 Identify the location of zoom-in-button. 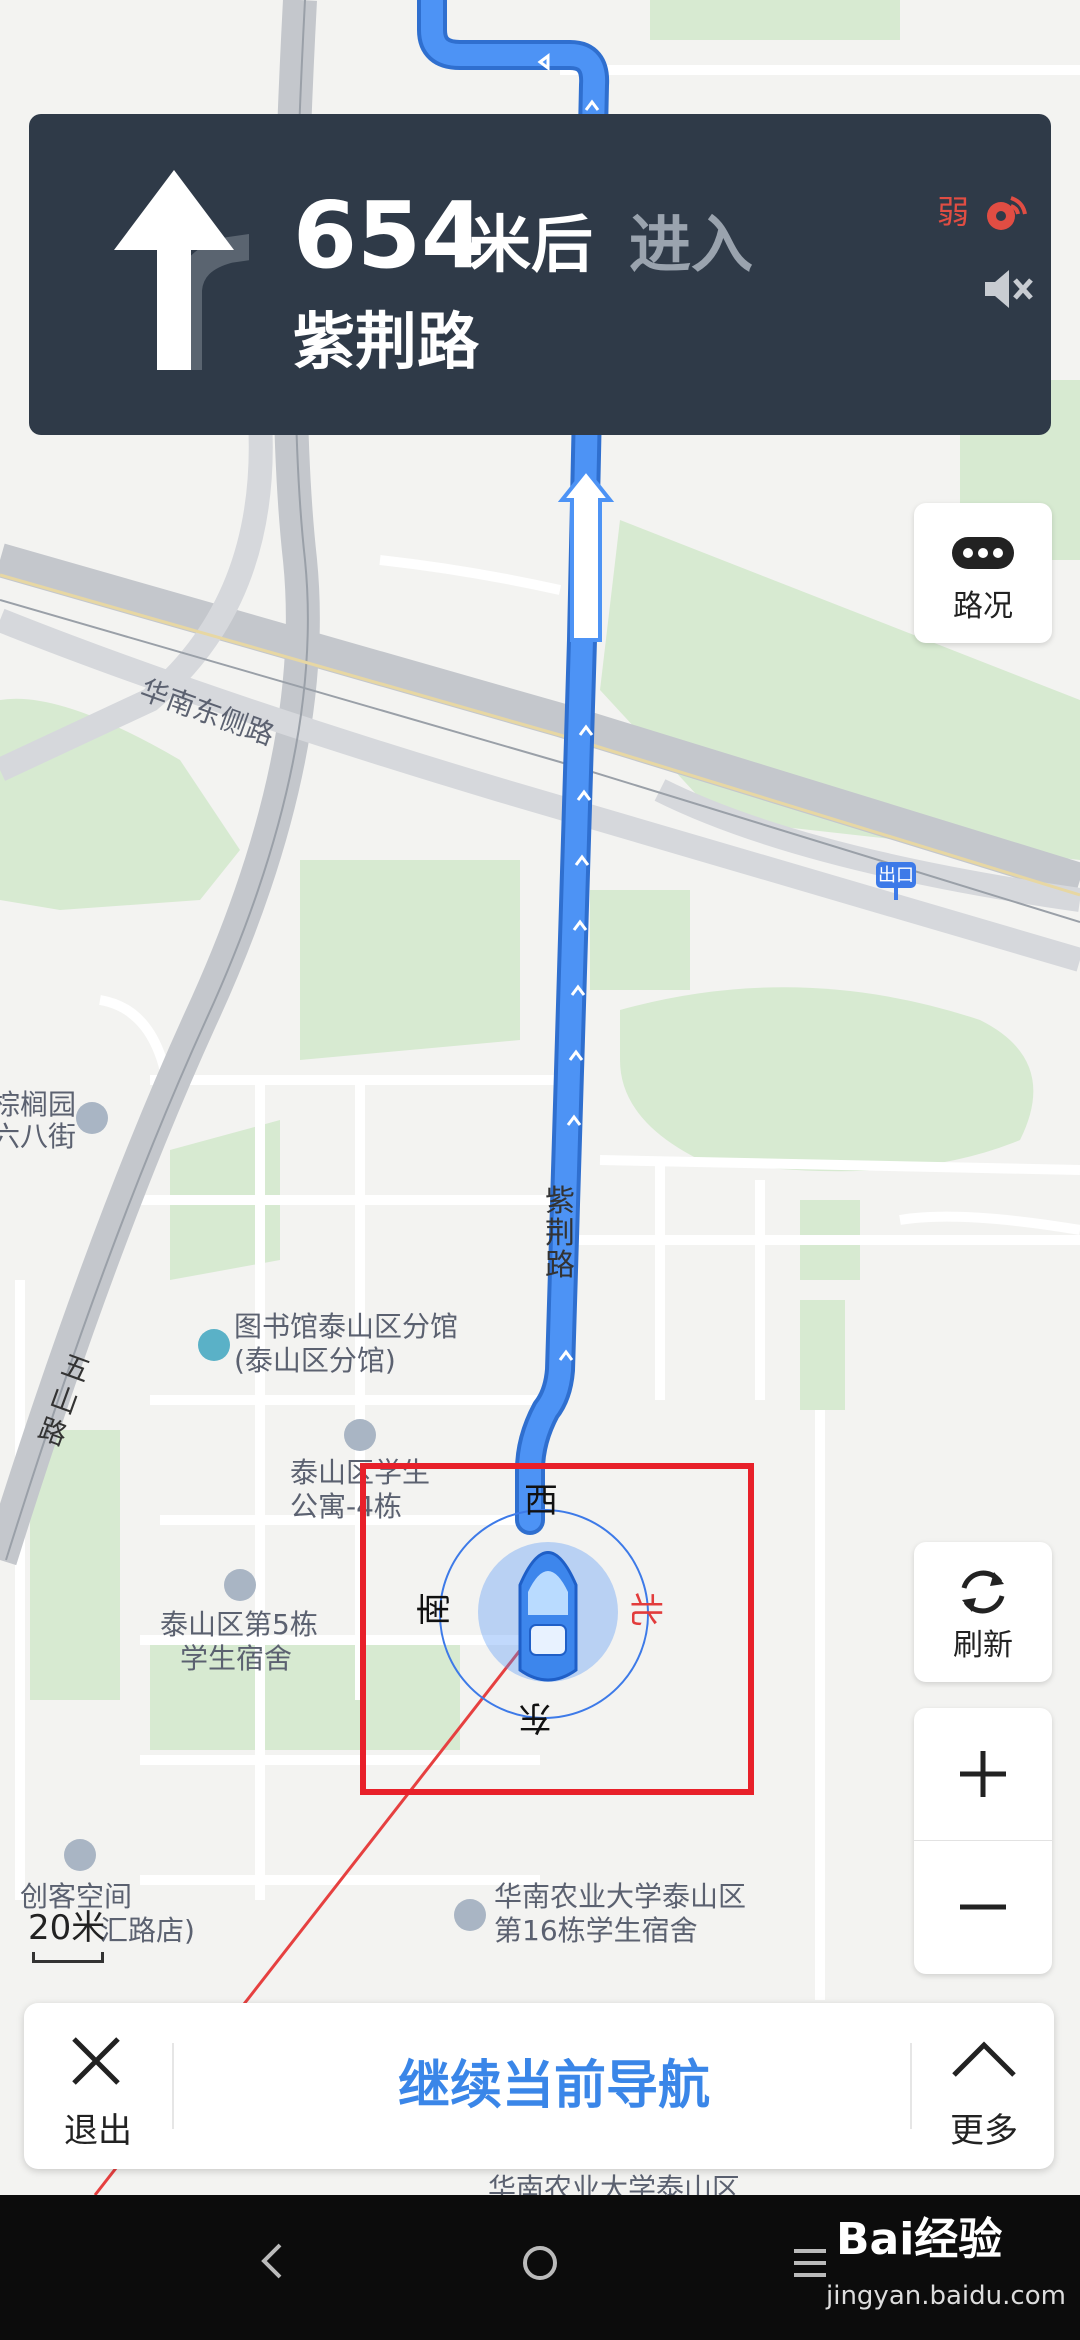
(983, 1774).